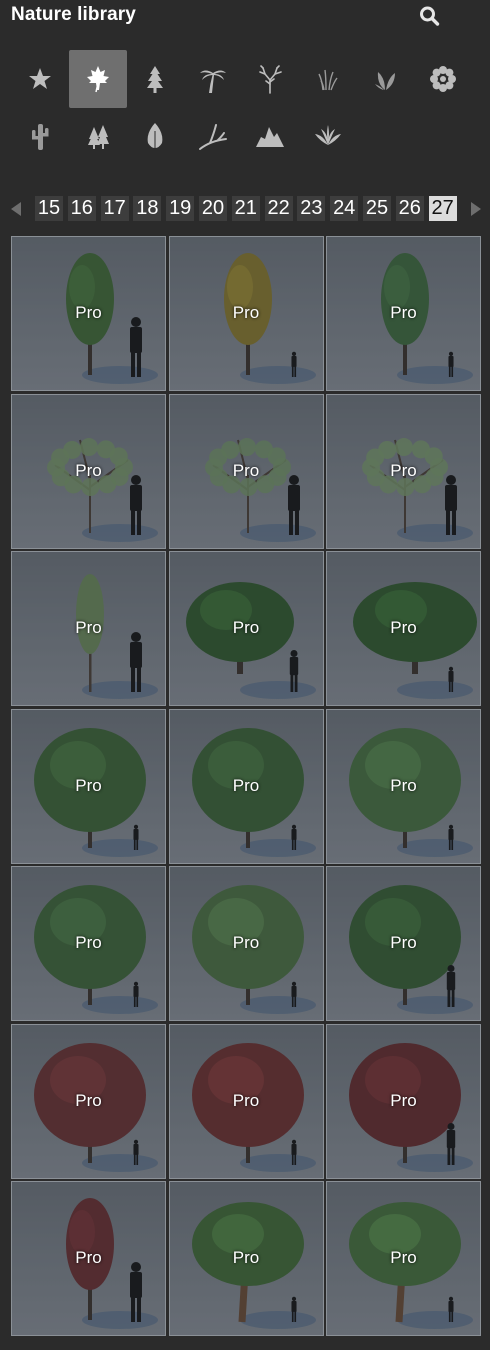 This screenshot has height=1350, width=490. I want to click on category-grass, so click(328, 79).